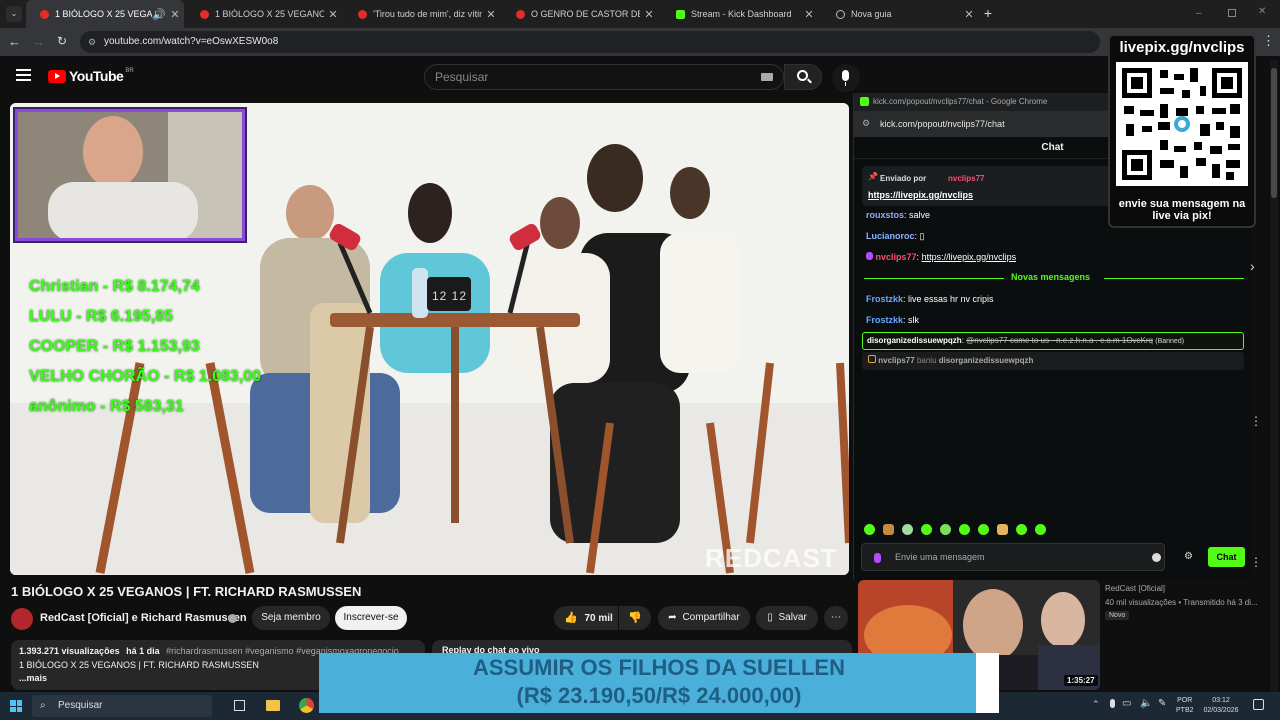 This screenshot has width=1280, height=720. What do you see at coordinates (1252, 266) in the screenshot?
I see `next-arrow-icon: ›` at bounding box center [1252, 266].